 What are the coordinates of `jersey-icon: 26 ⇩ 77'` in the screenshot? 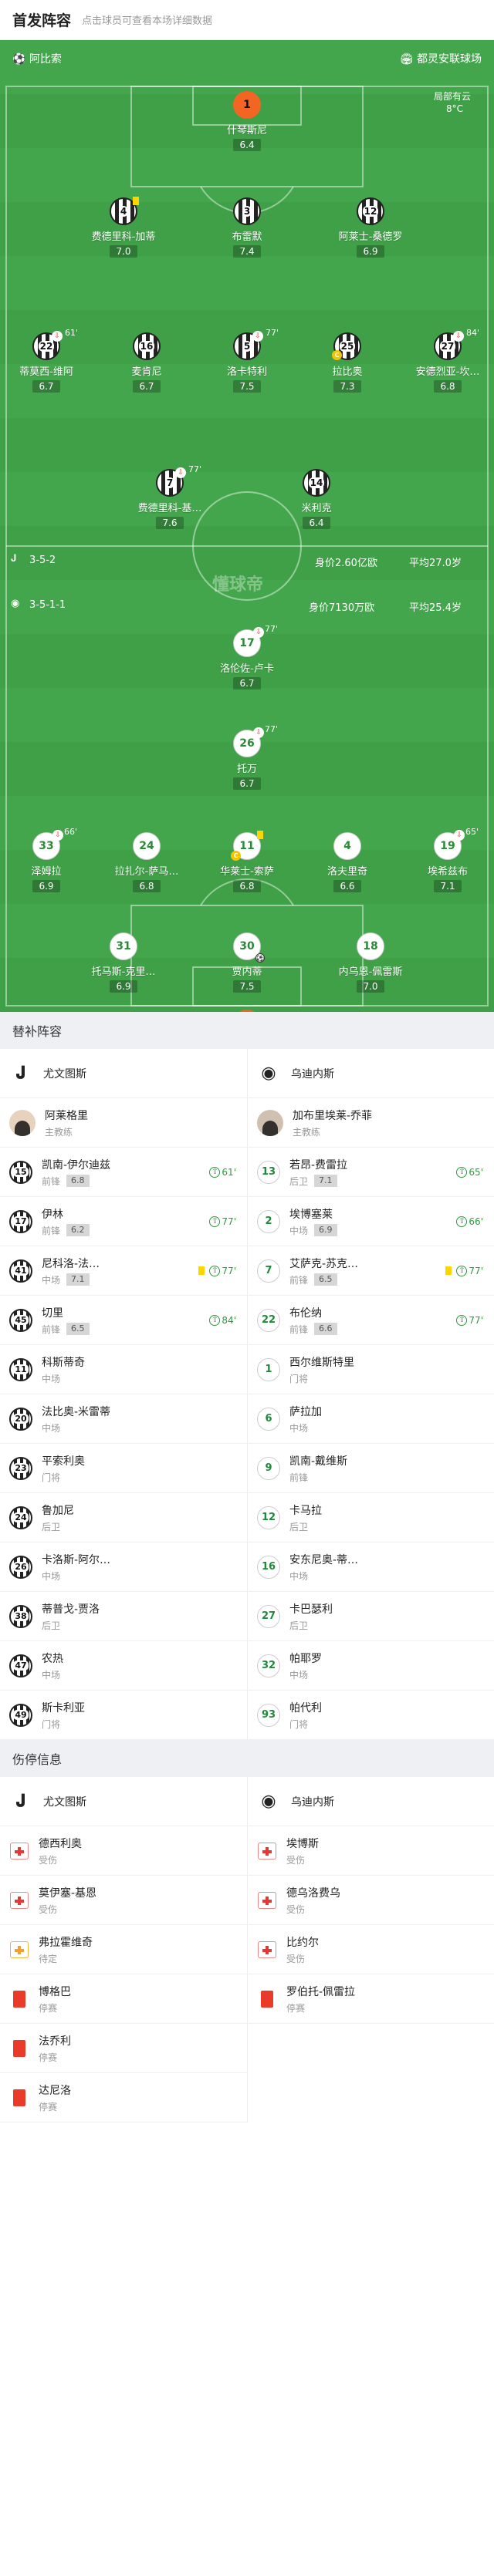 It's located at (255, 740).